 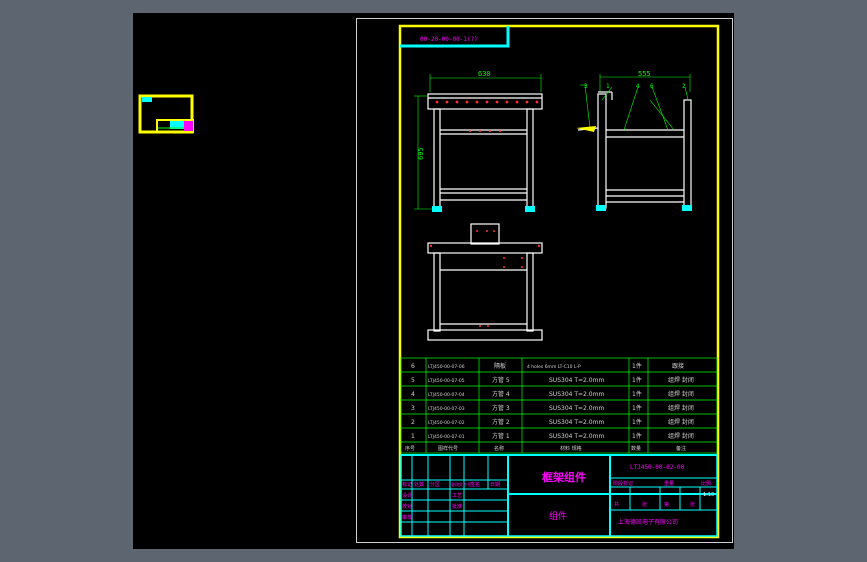 I want to click on drawing-number: LTJ450-00-02-00, so click(x=657, y=467).